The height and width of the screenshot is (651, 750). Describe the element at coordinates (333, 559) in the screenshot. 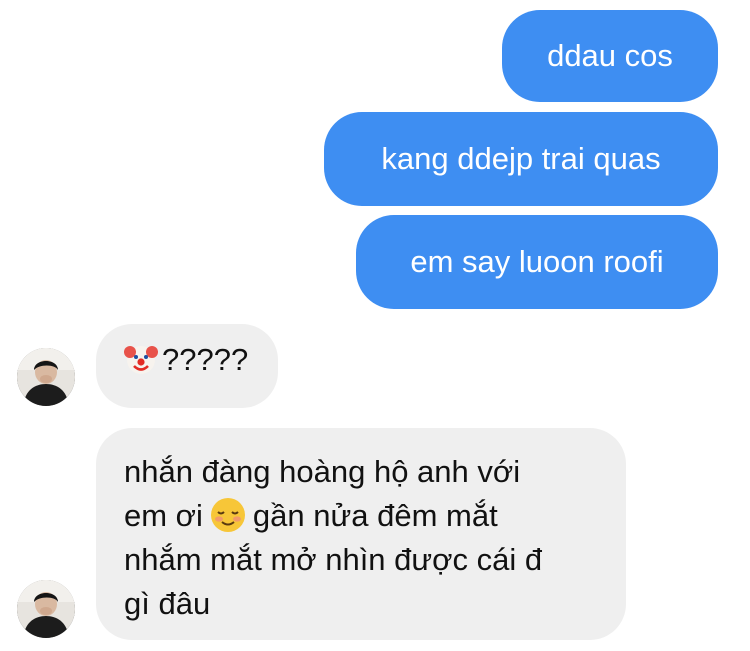

I see `message-line: nhắm mắt mở nhìn được cái đ` at that location.